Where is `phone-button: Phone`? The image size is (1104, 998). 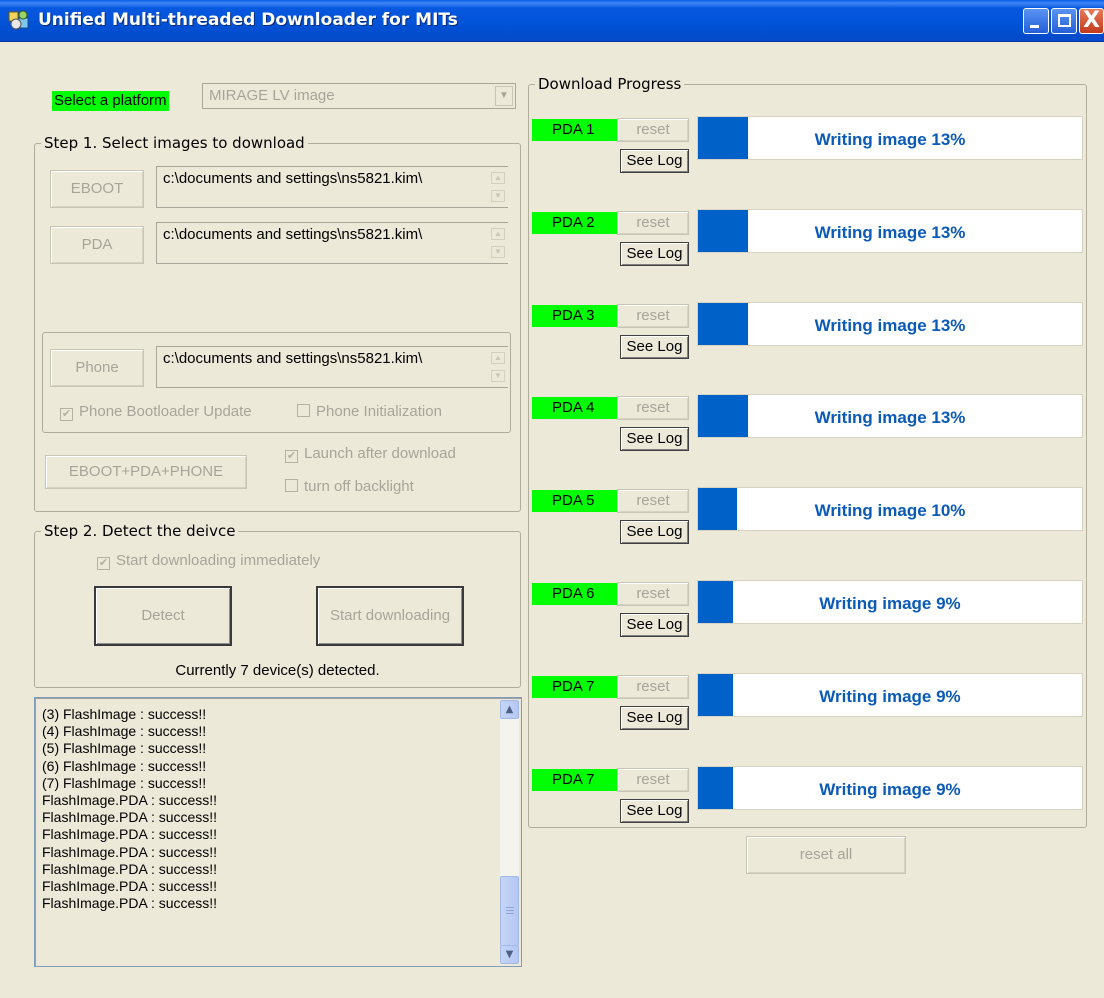 phone-button: Phone is located at coordinates (97, 368).